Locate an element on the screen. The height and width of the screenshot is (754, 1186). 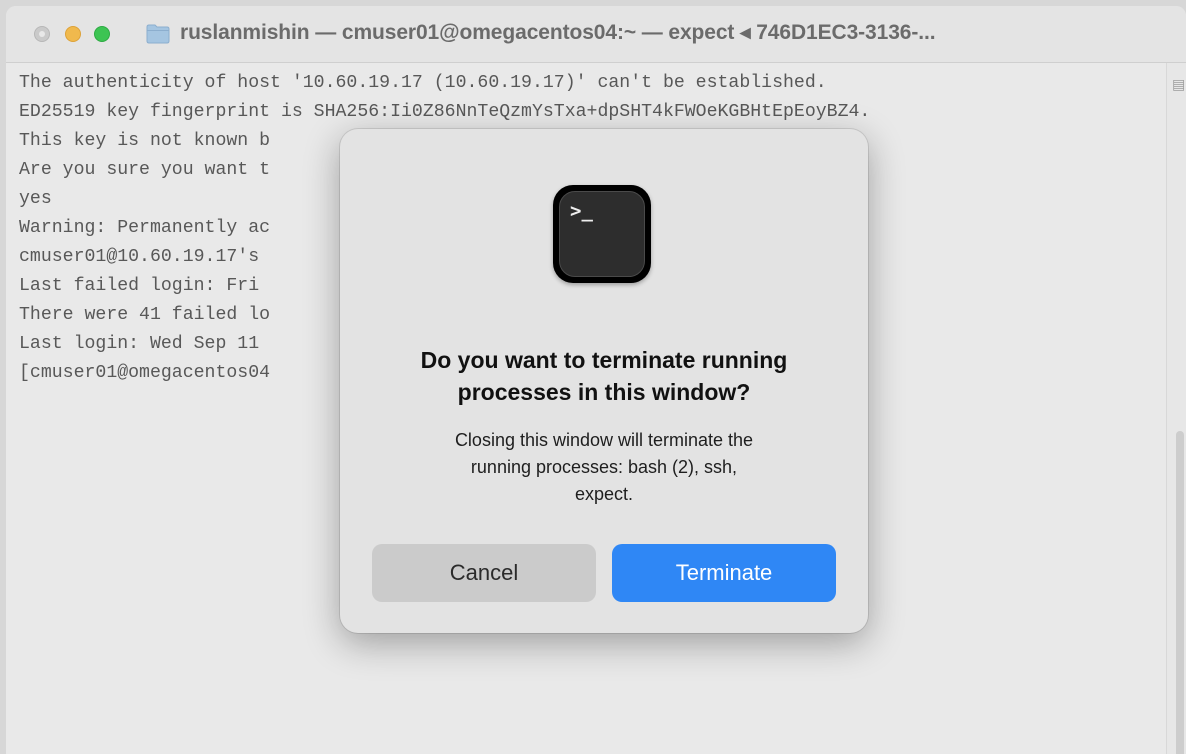
dialog-title-line: Do you want to terminate running is located at coordinates (604, 360).